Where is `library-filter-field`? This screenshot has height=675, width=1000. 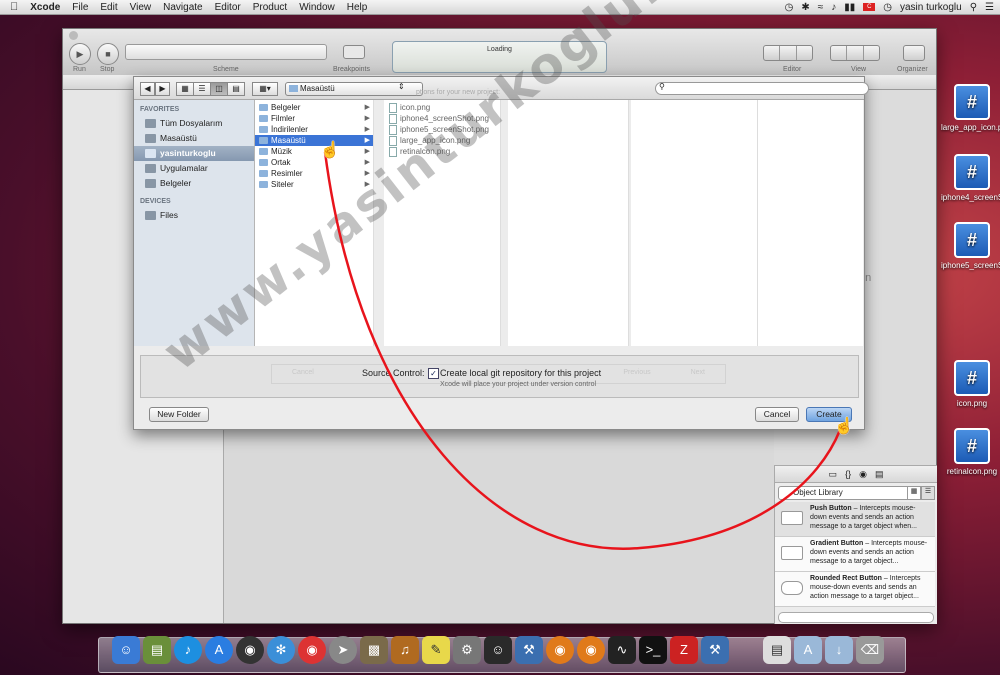
library-filter-field is located at coordinates (856, 617).